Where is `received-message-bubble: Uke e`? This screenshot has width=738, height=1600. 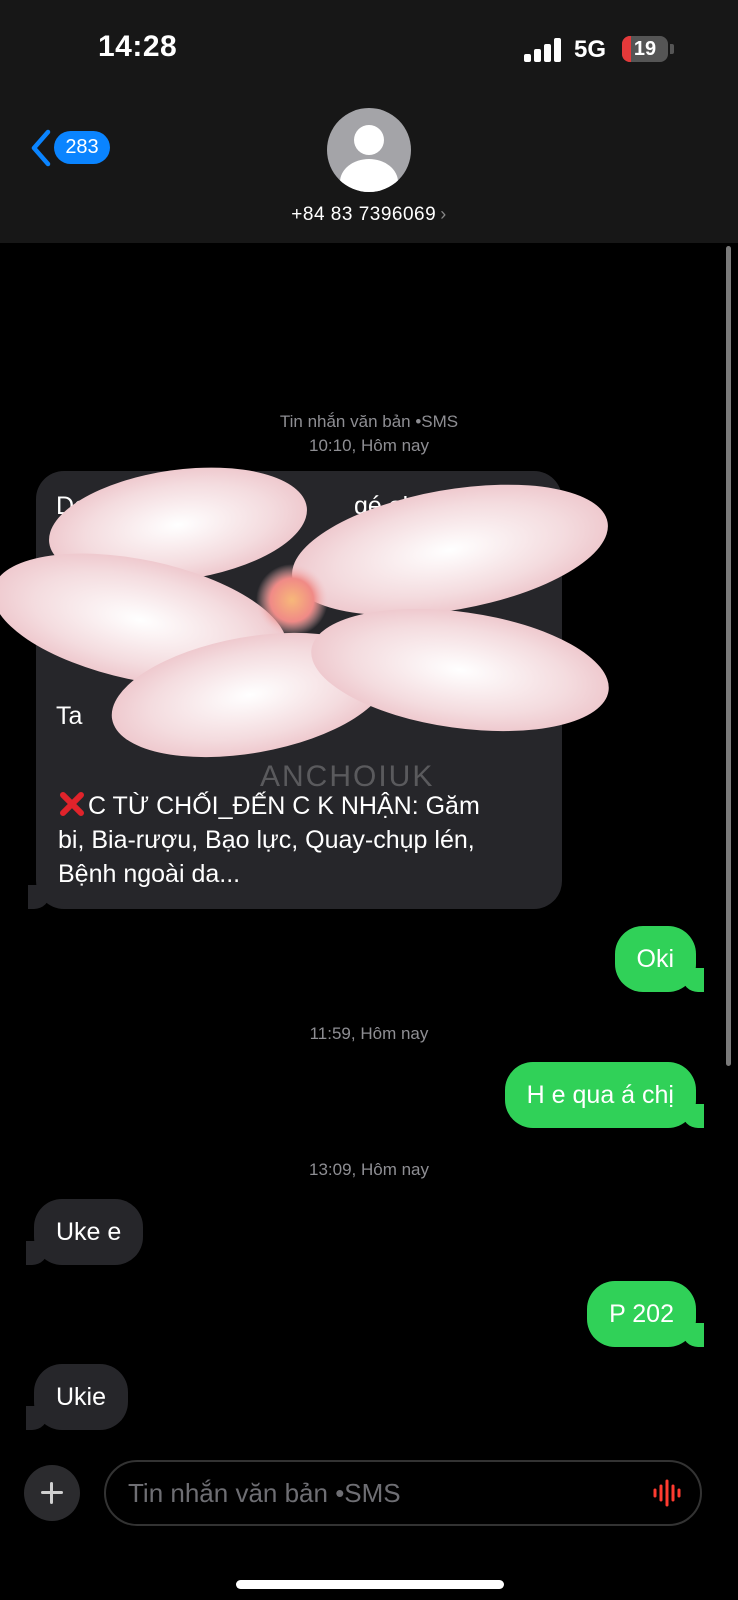 received-message-bubble: Uke e is located at coordinates (85, 1232).